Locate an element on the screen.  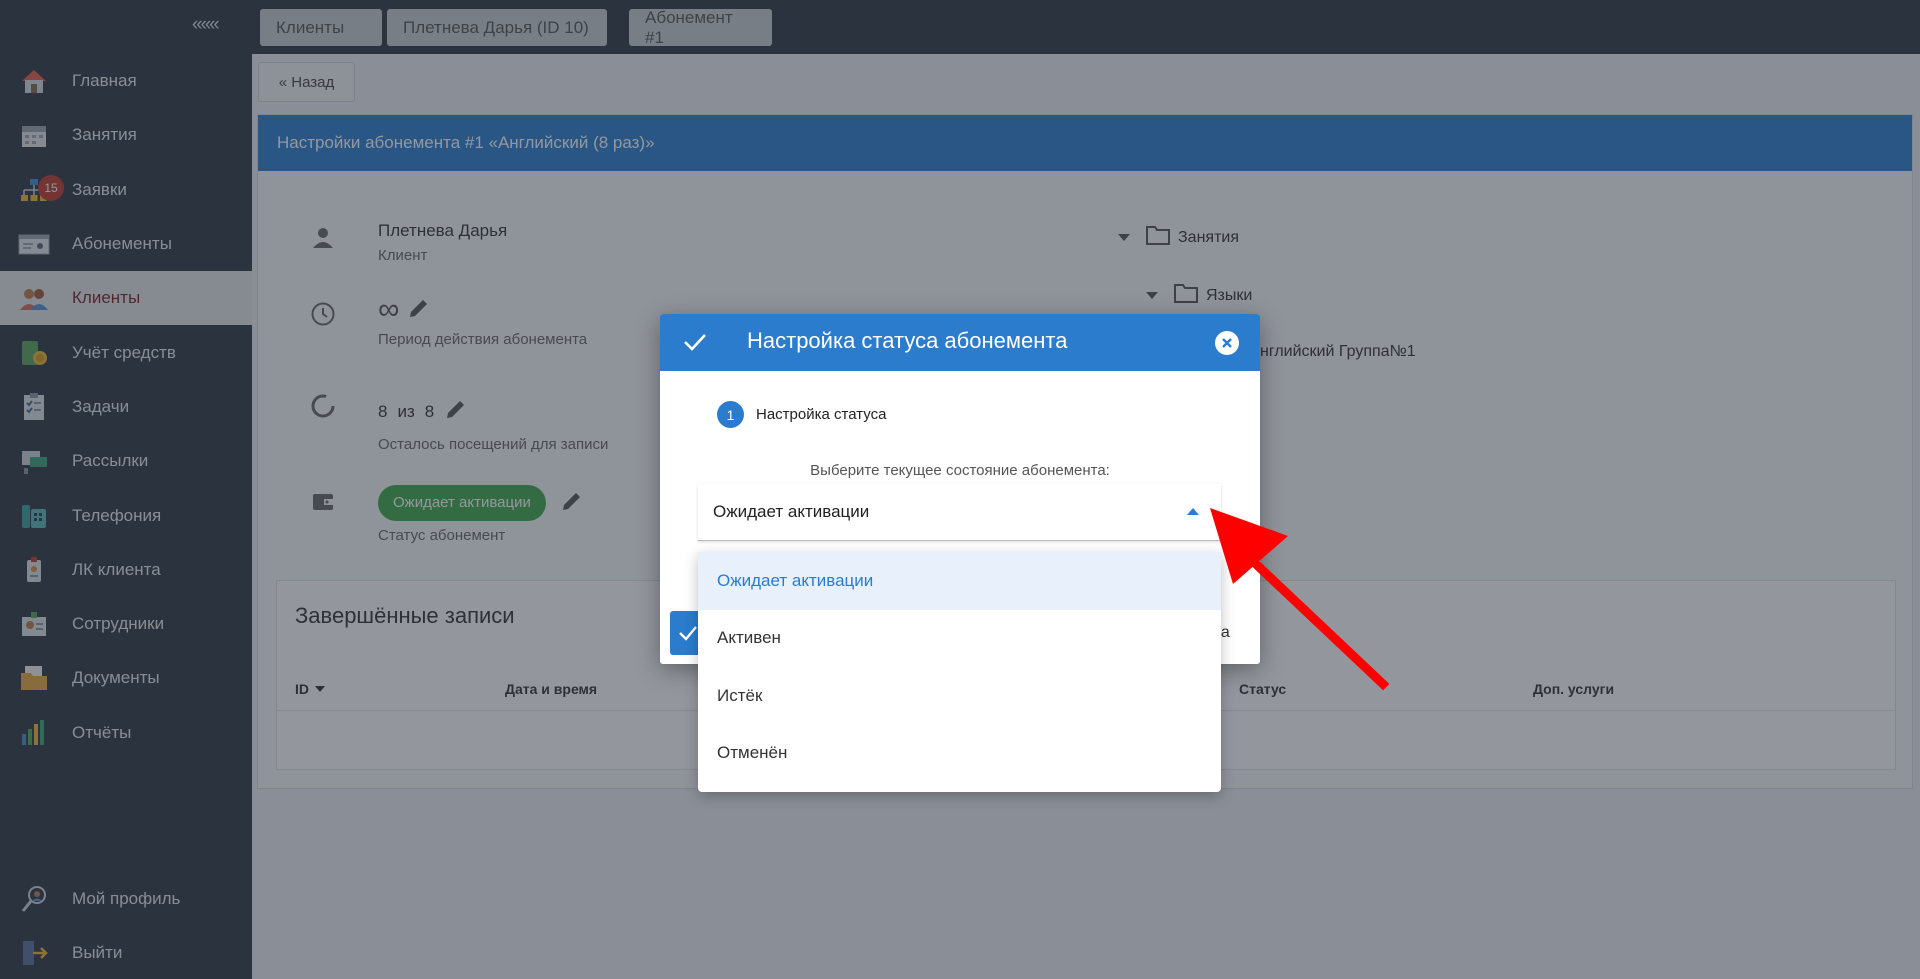
status-select-value: Ожидает активации is located at coordinates (791, 511).